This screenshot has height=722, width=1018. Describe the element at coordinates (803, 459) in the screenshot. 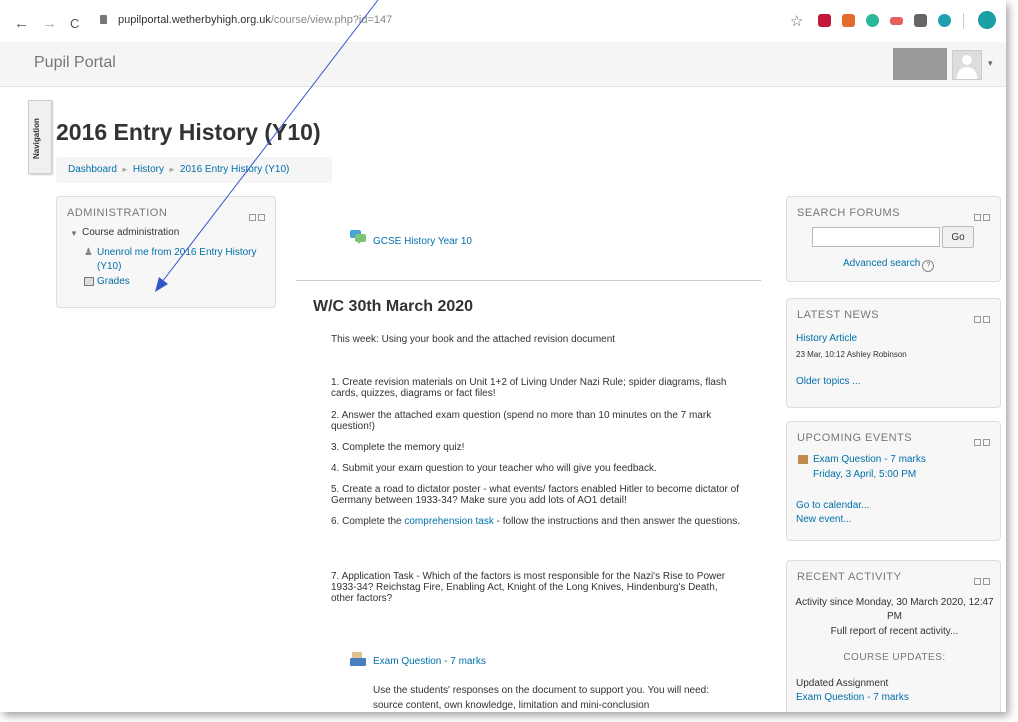

I see `assignment-event-icon` at that location.